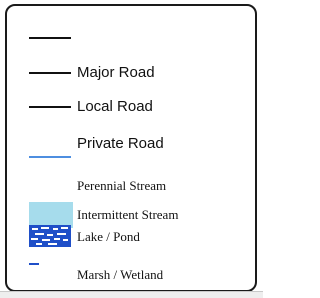 The width and height of the screenshot is (320, 298). I want to click on major-road-symbol, so click(50, 73).